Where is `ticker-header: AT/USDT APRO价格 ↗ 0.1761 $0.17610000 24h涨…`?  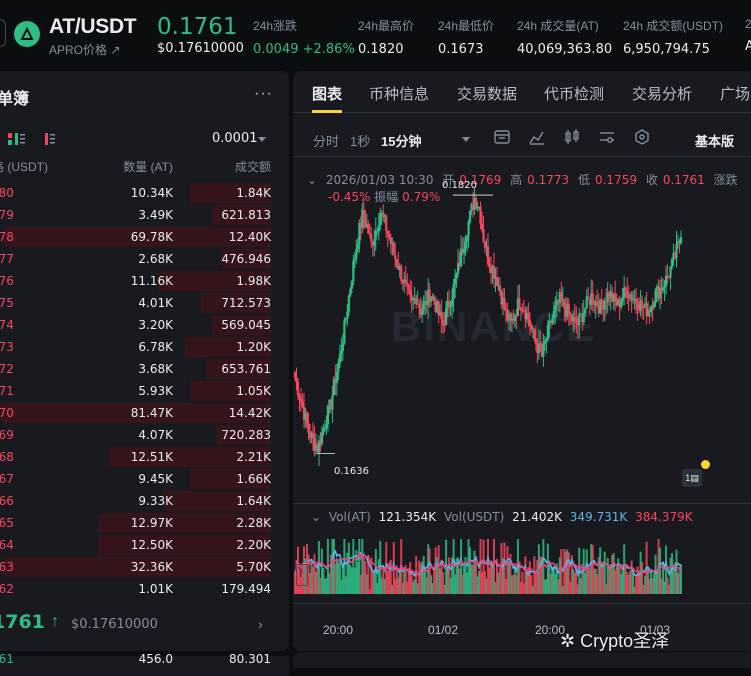
ticker-header: AT/USDT APRO价格 ↗ 0.1761 $0.17610000 24h涨… is located at coordinates (375, 33).